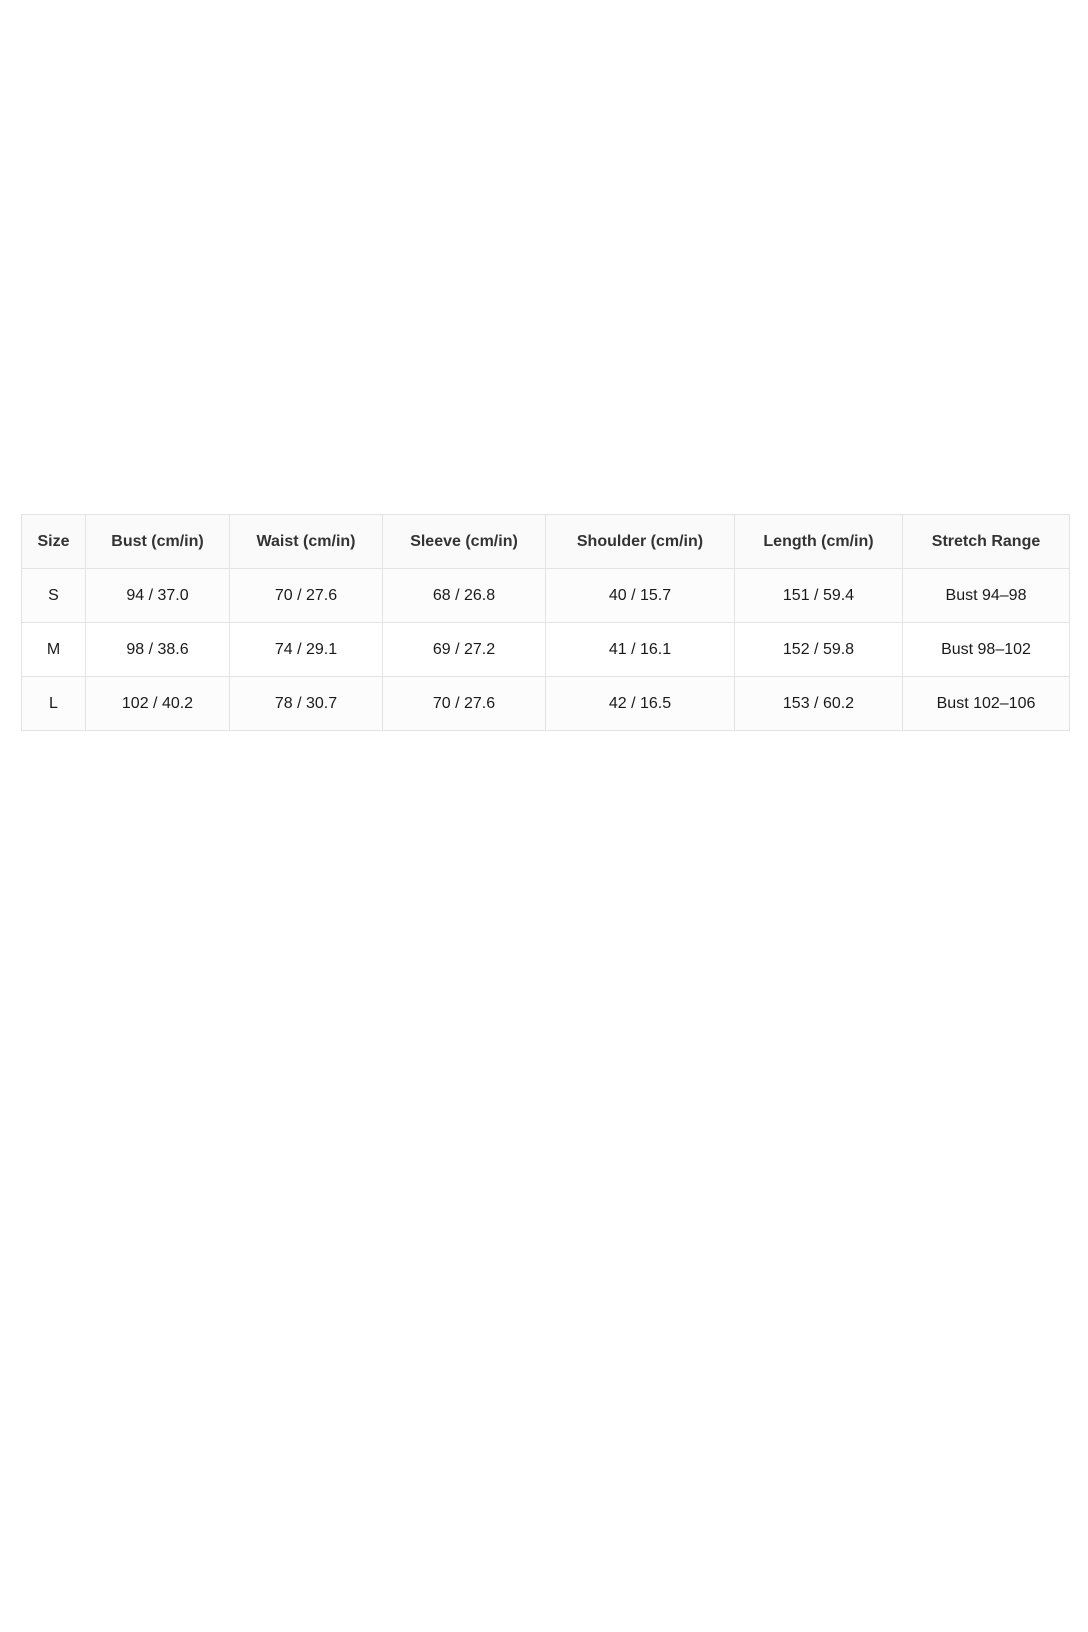 This screenshot has height=1632, width=1088. What do you see at coordinates (464, 703) in the screenshot?
I see `cell-sleeve: 70 / 27.6` at bounding box center [464, 703].